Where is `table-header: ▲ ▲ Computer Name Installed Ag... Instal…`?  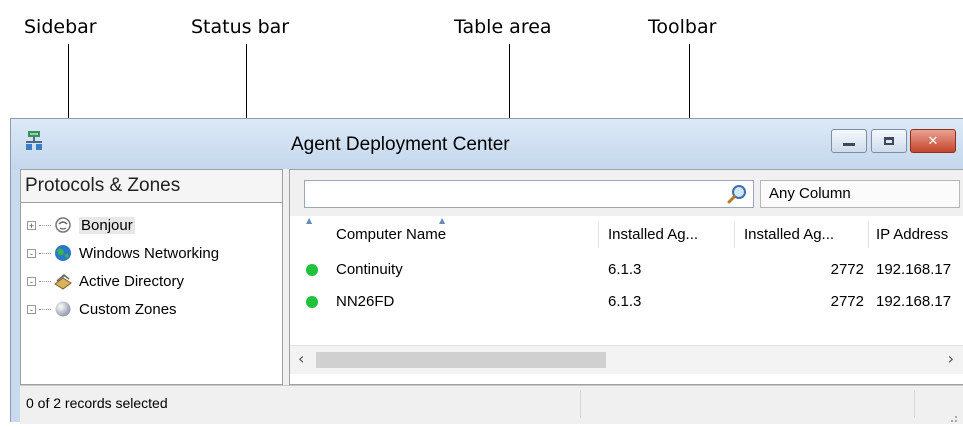
table-header: ▲ ▲ Computer Name Installed Ag... Instal… is located at coordinates (626, 234).